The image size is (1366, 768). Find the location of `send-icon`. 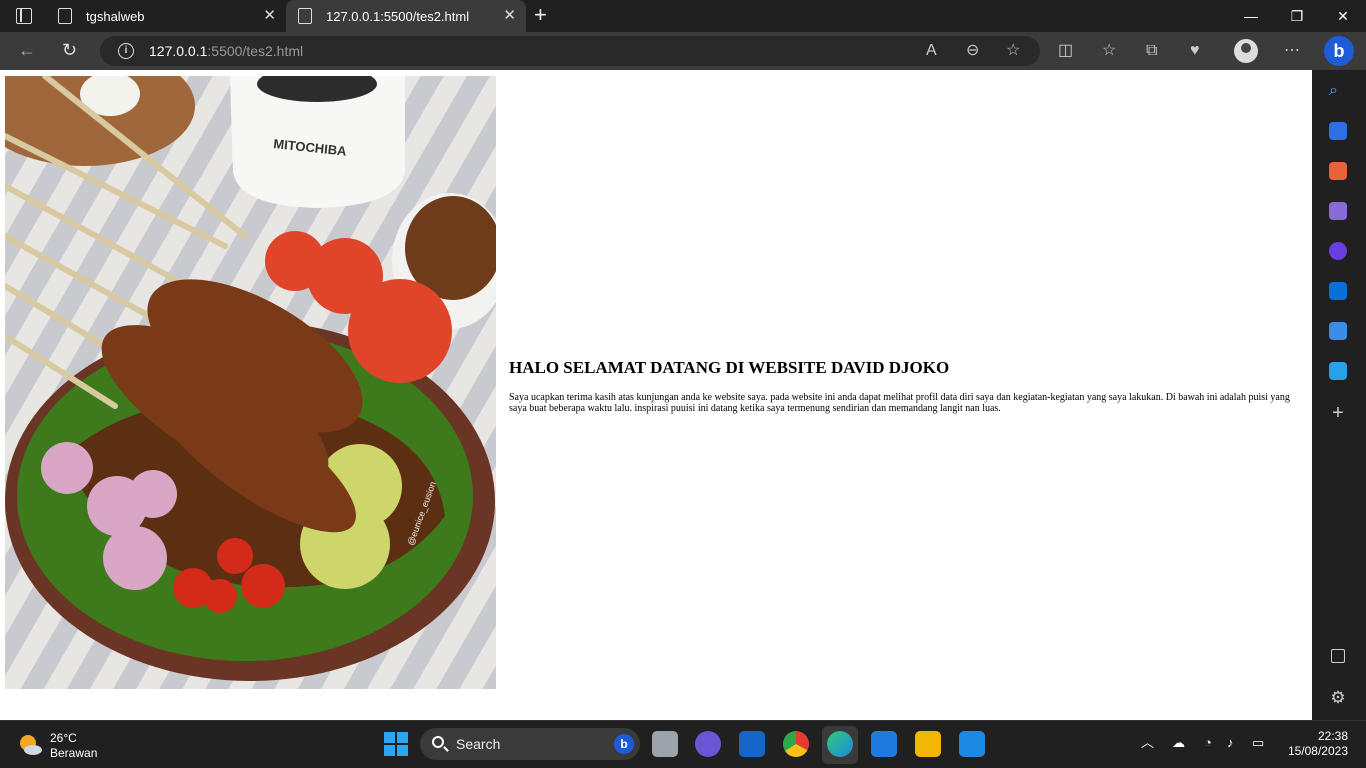

send-icon is located at coordinates (1338, 371).